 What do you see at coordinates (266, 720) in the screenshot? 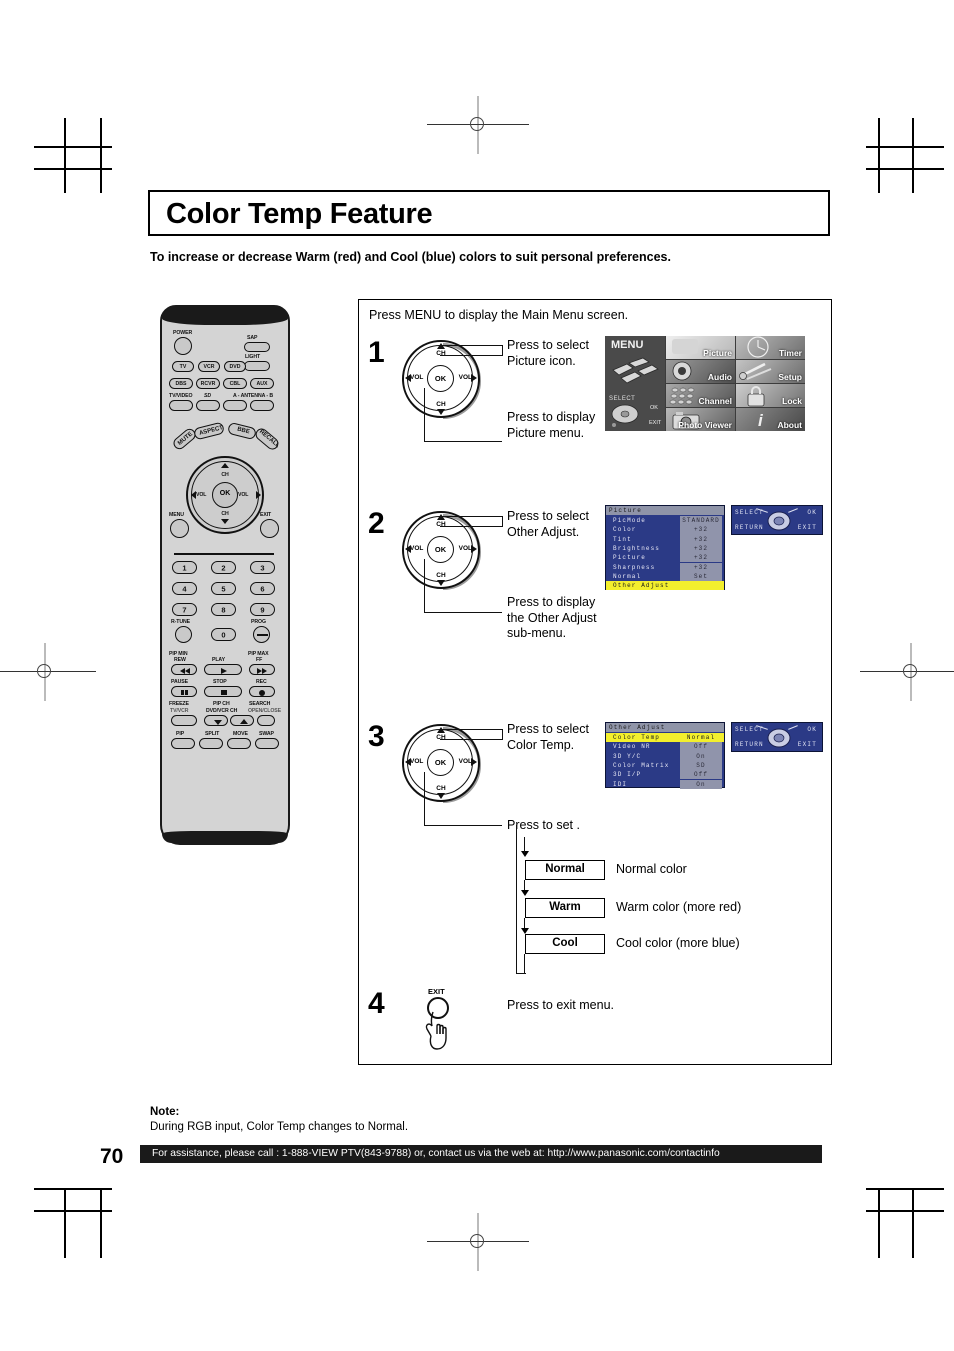
I see `remote-search-button` at bounding box center [266, 720].